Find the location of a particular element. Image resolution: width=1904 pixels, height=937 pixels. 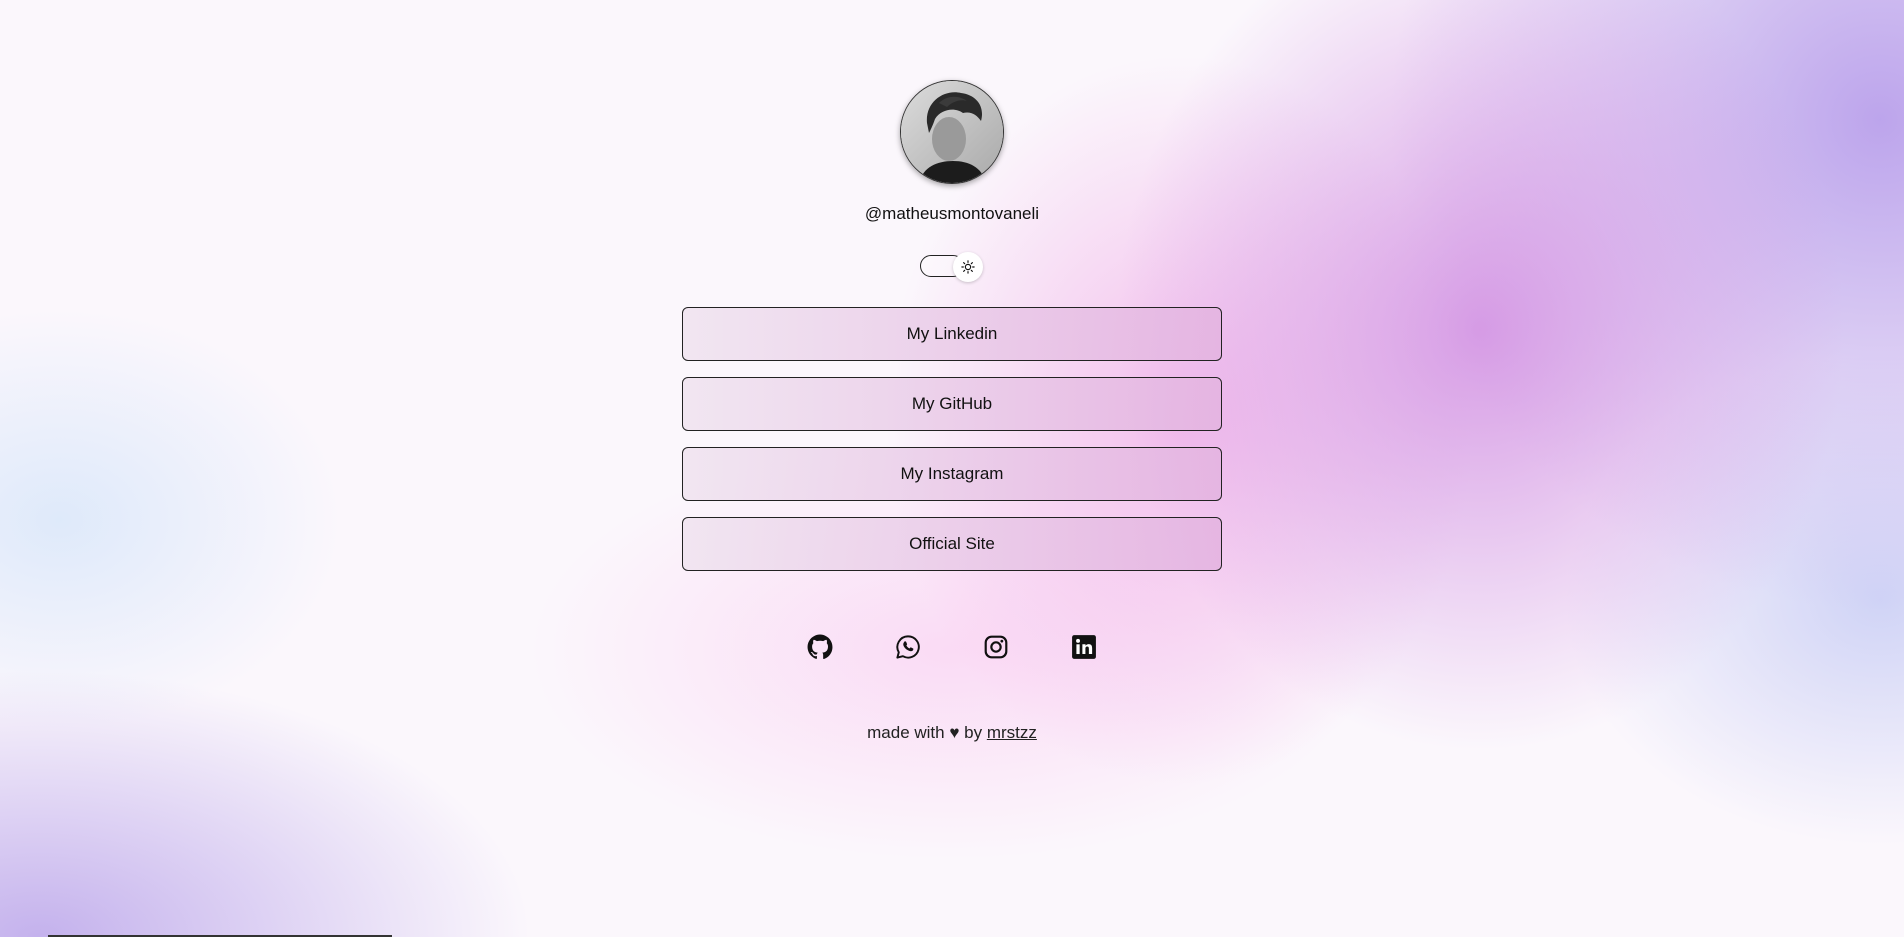

author-link: mrstzz is located at coordinates (1012, 732).